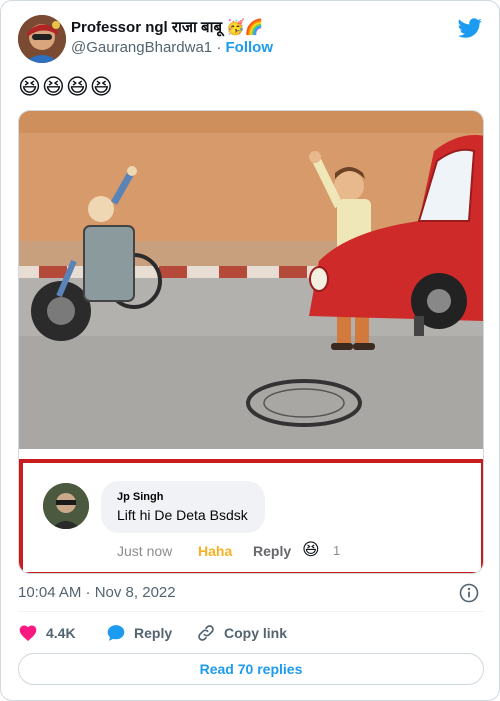 This screenshot has width=500, height=701. I want to click on comment-bubble: Jp Singh Lift hi De Deta Bsdsk, so click(183, 507).